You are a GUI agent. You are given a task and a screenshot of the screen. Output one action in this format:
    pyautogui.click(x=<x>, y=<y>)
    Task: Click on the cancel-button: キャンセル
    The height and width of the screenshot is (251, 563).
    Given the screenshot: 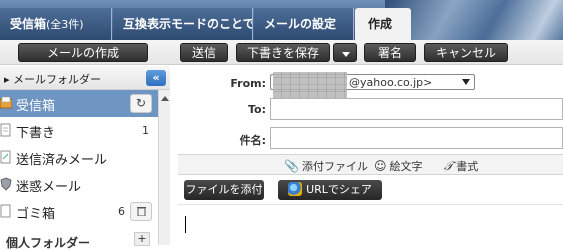 What is the action you would take?
    pyautogui.click(x=466, y=52)
    